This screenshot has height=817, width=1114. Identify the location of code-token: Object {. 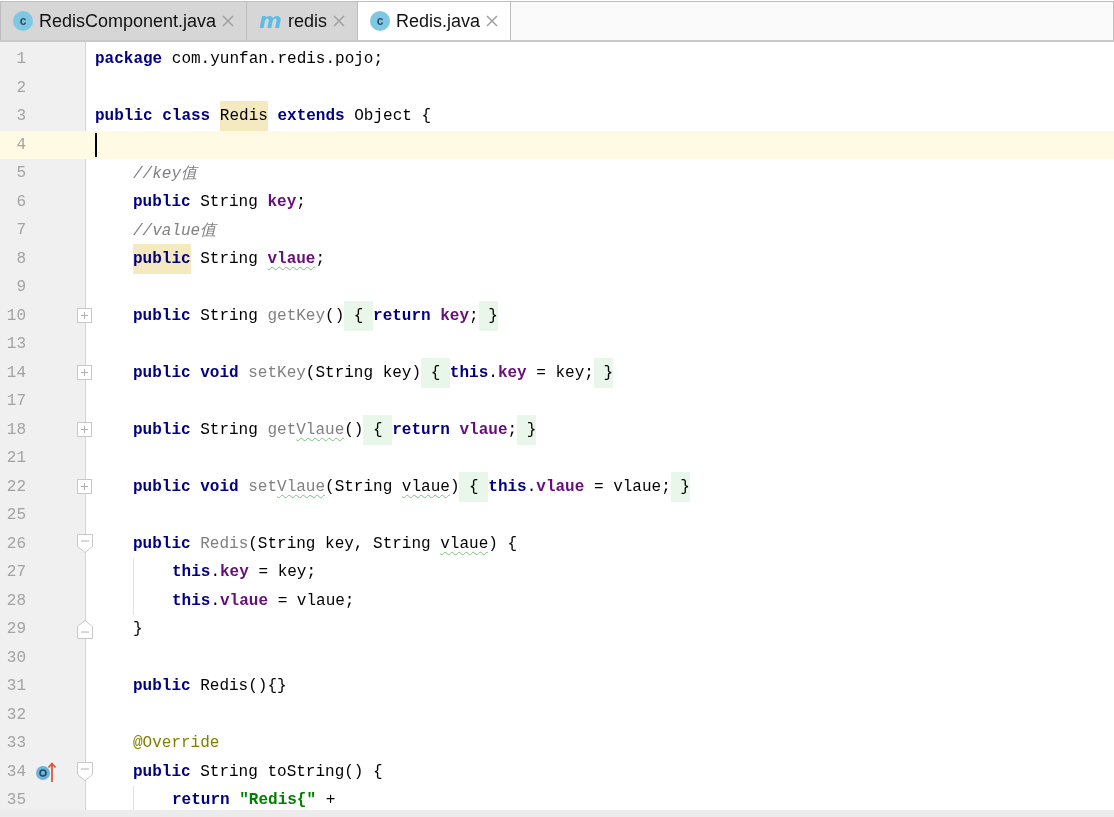
(392, 117).